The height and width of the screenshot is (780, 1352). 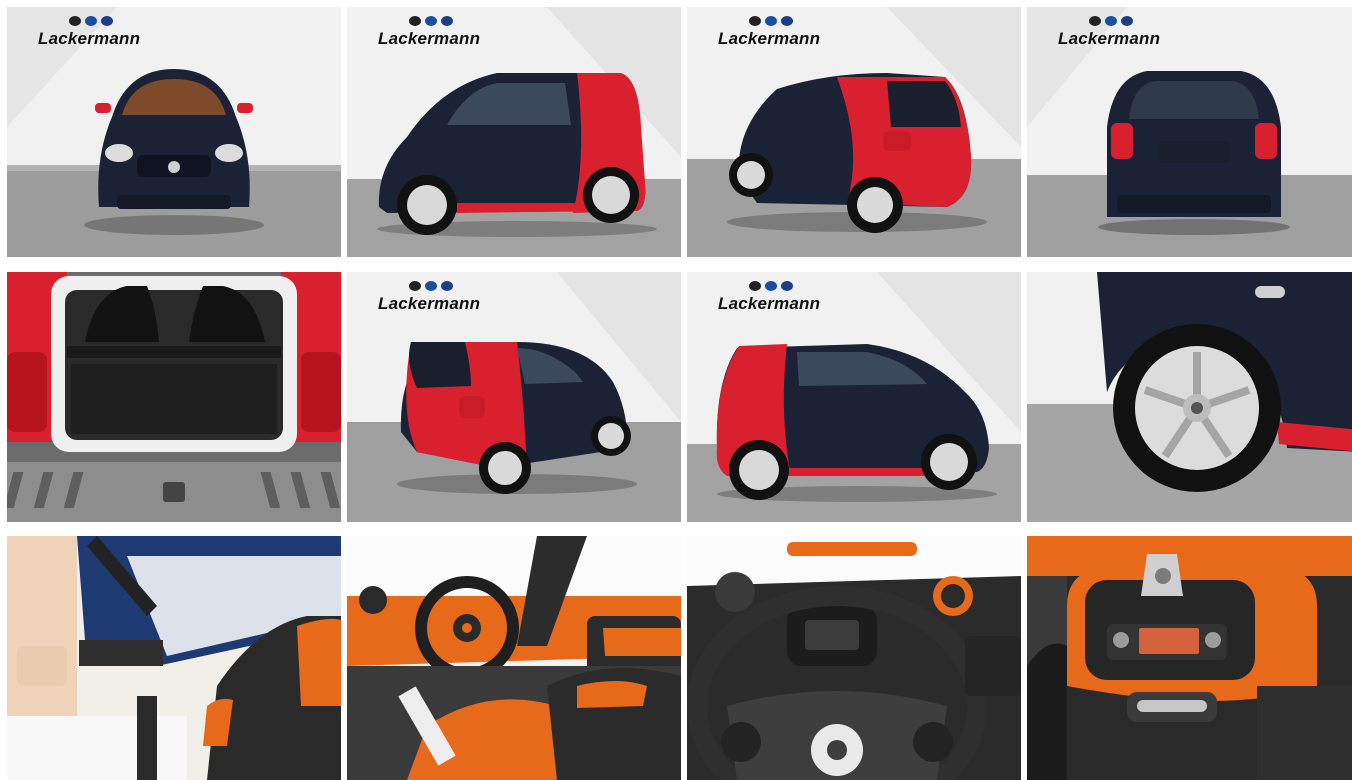 What do you see at coordinates (1189, 132) in the screenshot?
I see `photo-tile-rear: Lackermann` at bounding box center [1189, 132].